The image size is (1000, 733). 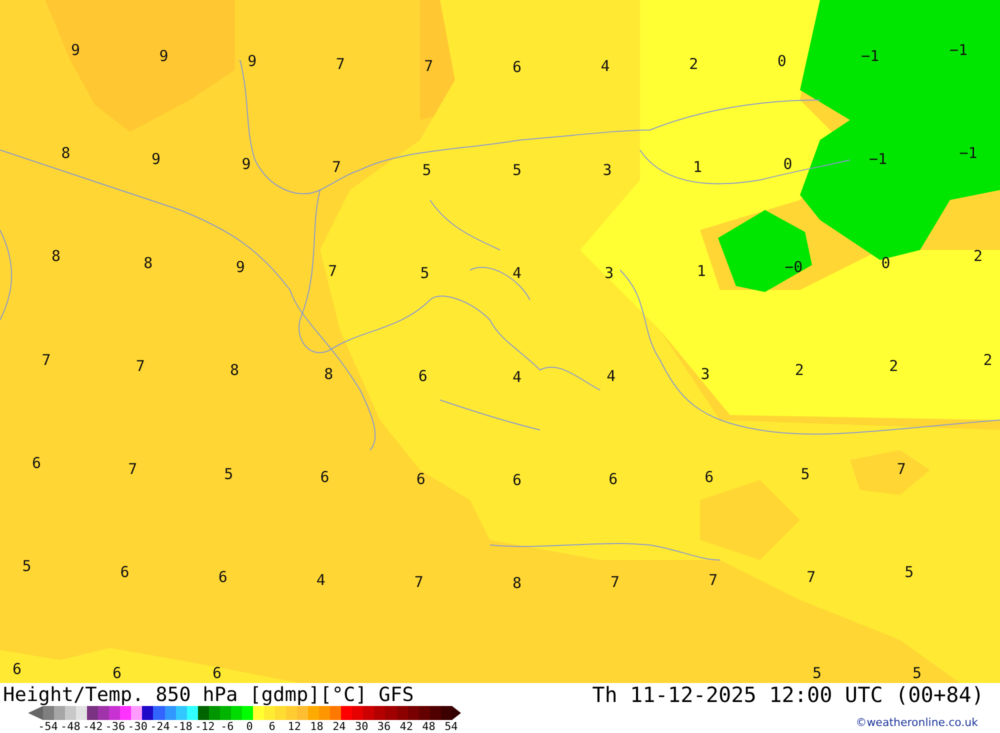 What do you see at coordinates (208, 695) in the screenshot?
I see `map-title: Height/Temp. 850 hPa [gdmp][°C] GFS` at bounding box center [208, 695].